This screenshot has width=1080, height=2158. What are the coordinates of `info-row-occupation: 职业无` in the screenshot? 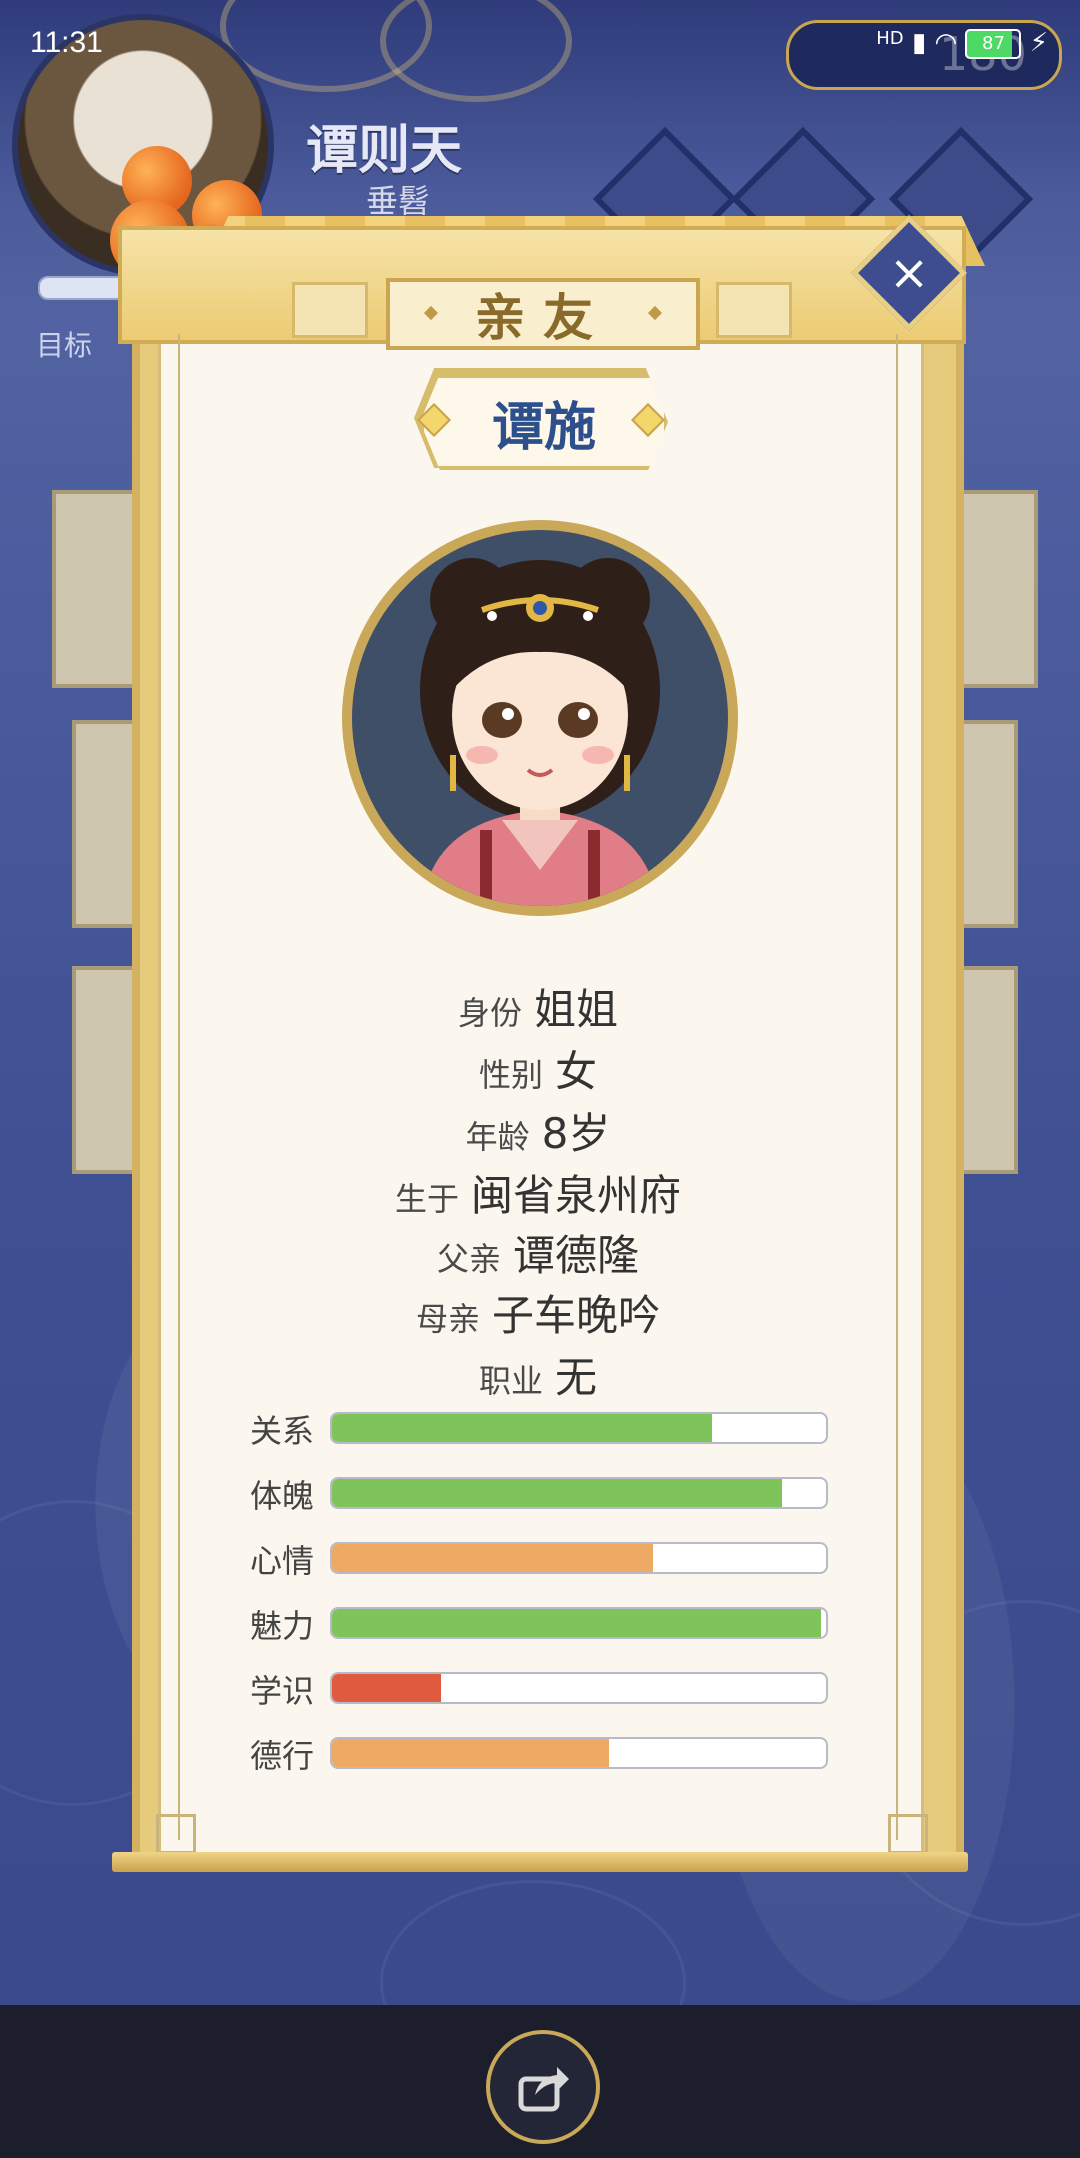 It's located at (538, 1374).